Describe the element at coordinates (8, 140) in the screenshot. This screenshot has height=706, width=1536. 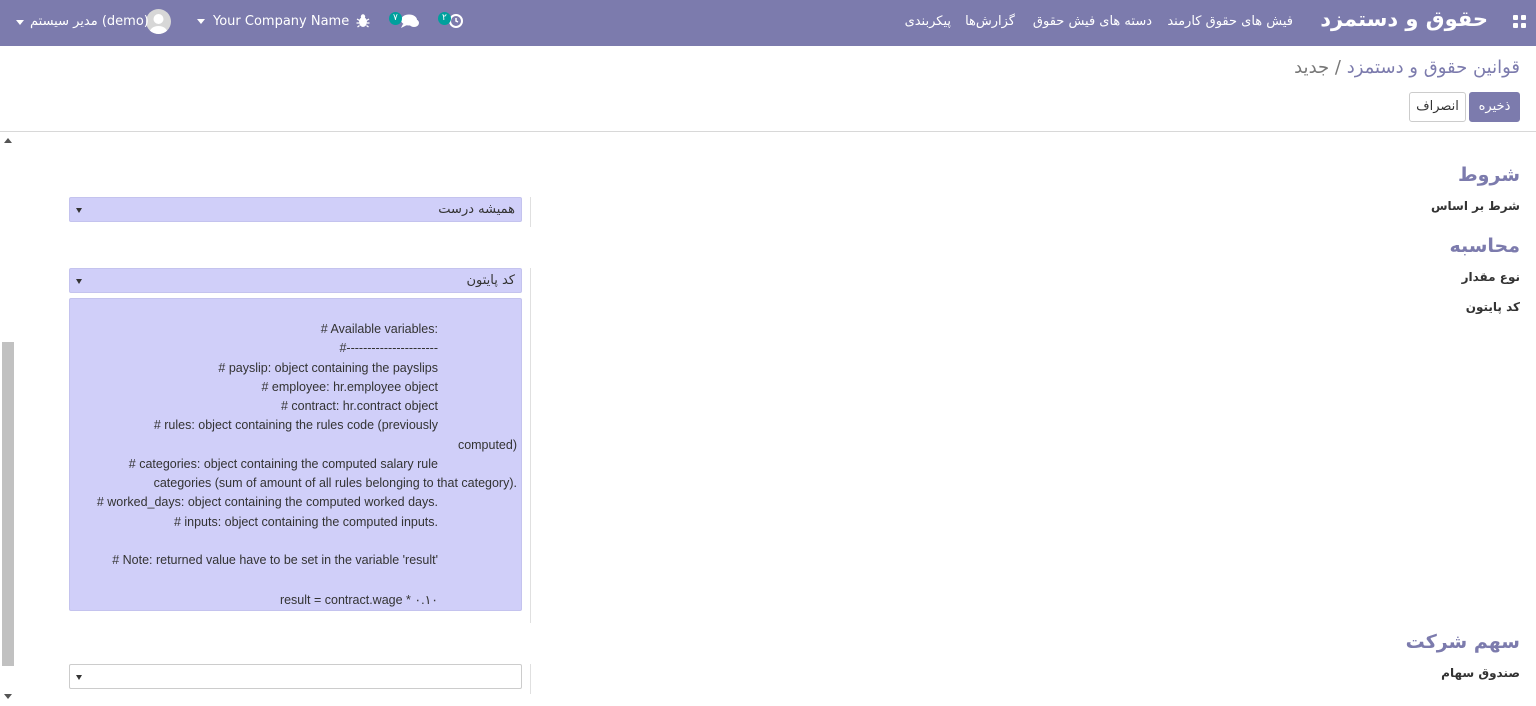
I see `scroll-up-arrow-icon` at that location.